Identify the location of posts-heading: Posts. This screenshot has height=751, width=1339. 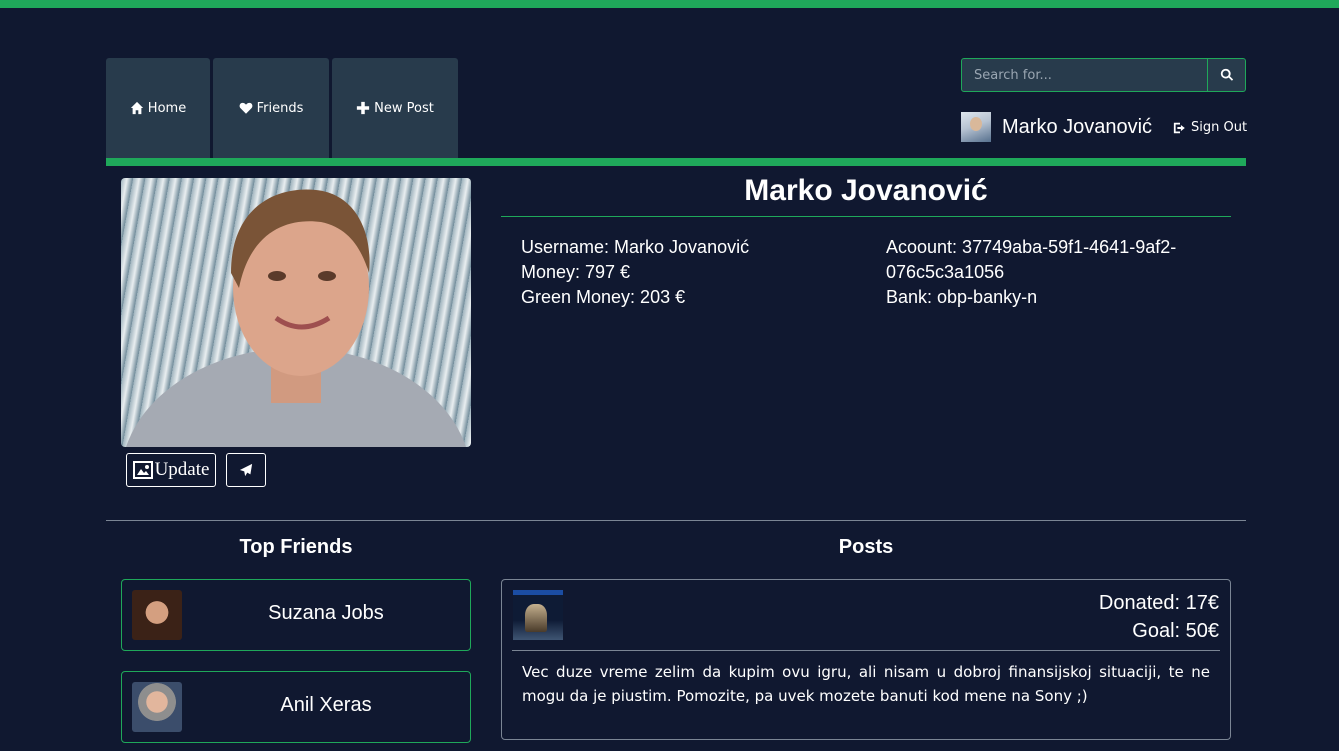
(866, 547).